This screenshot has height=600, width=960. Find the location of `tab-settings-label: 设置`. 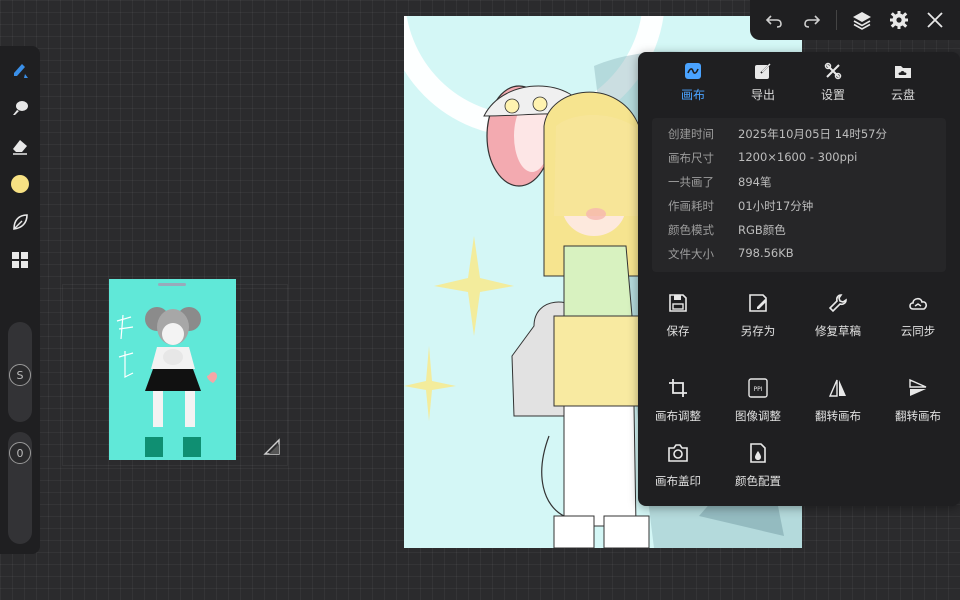

tab-settings-label: 设置 is located at coordinates (832, 95).